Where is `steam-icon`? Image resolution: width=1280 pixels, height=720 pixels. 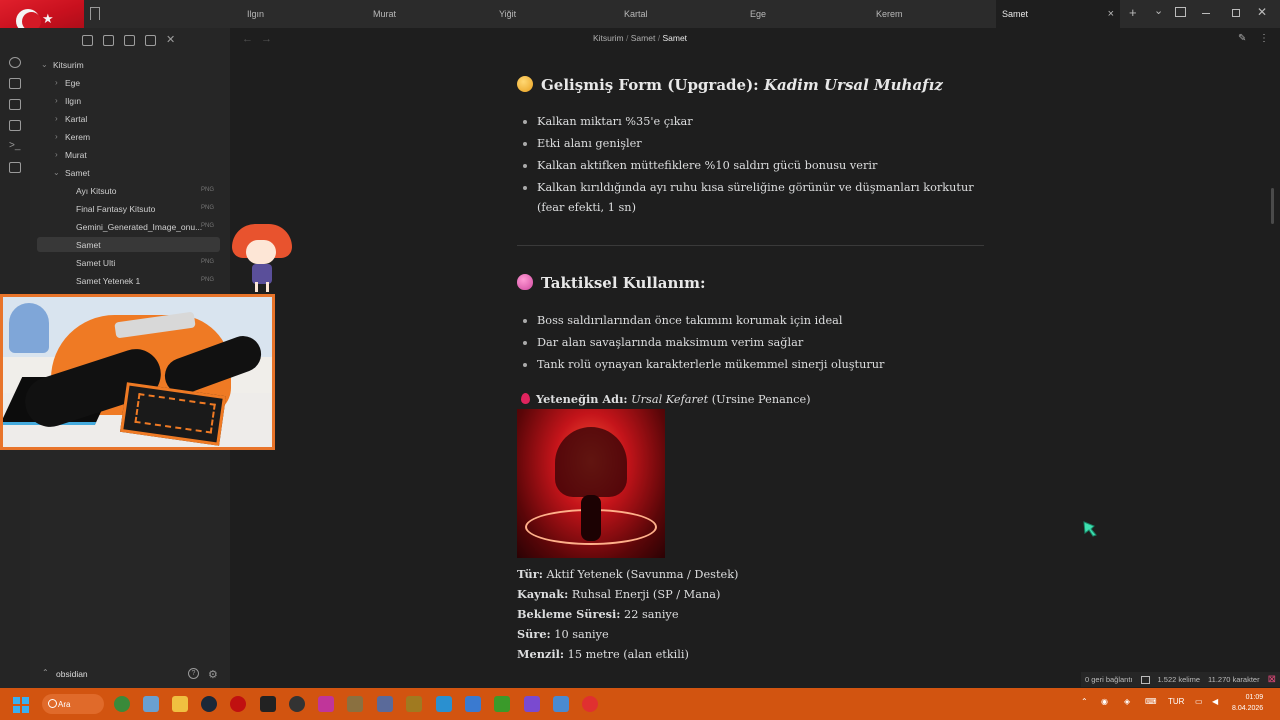
steam-icon is located at coordinates (209, 704).